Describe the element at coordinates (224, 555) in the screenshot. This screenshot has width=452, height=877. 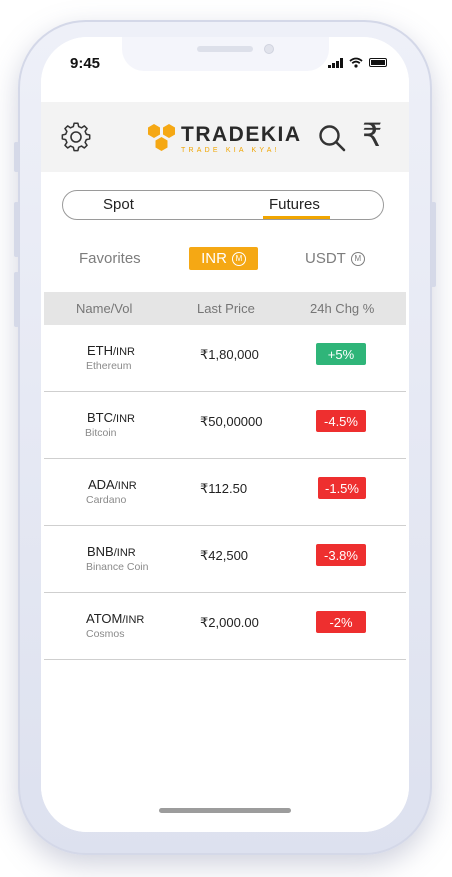
I see `last-price: ₹42,500` at that location.